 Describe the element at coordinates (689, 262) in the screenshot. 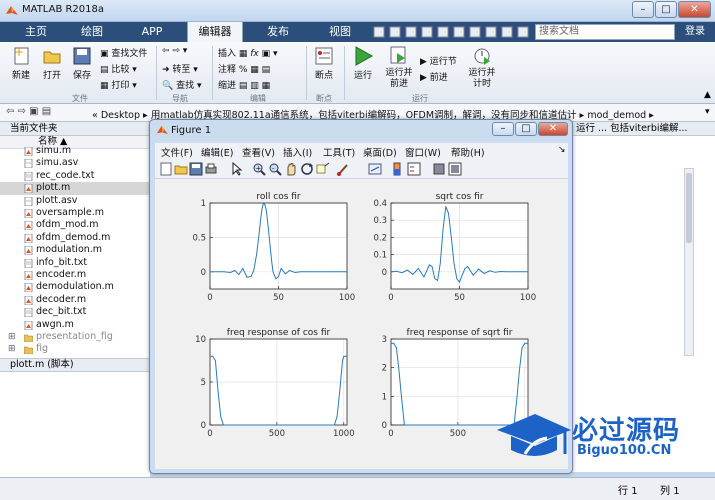

I see `vertical-scrollbar` at that location.